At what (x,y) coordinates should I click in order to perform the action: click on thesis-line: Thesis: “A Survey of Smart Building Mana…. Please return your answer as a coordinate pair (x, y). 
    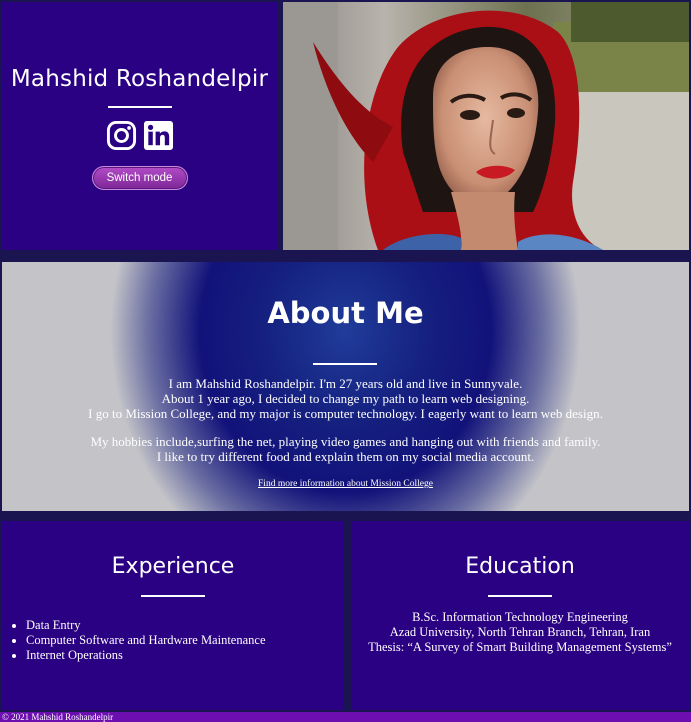
    Looking at the image, I should click on (520, 647).